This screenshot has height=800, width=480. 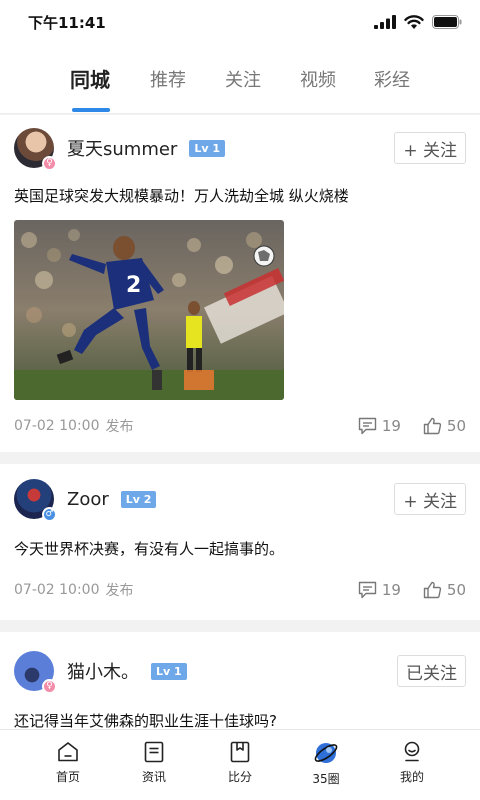 I want to click on nav-profile: 我的, so click(x=412, y=762).